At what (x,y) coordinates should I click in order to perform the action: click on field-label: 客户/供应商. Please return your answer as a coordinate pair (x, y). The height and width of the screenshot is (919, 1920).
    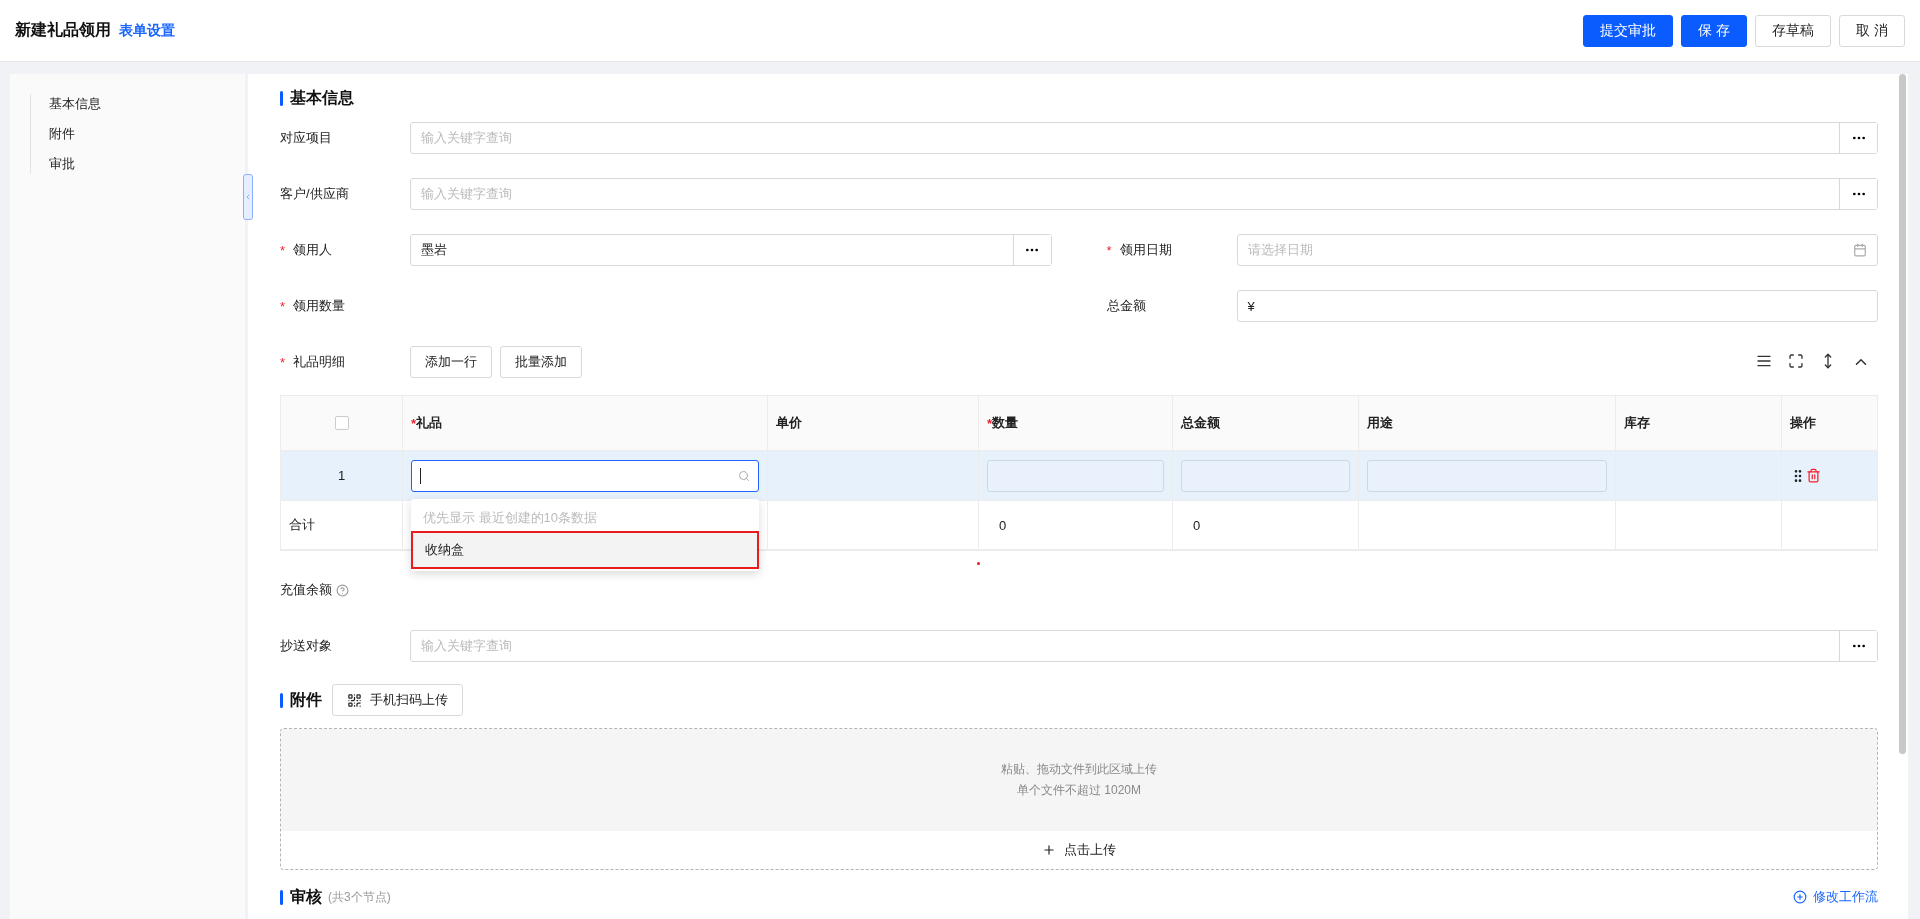
    Looking at the image, I should click on (314, 194).